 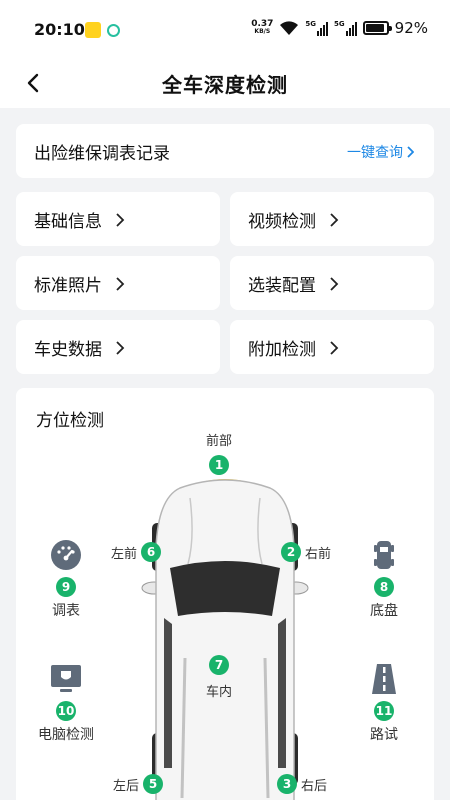 I want to click on item-number-badge: 10, so click(x=66, y=711).